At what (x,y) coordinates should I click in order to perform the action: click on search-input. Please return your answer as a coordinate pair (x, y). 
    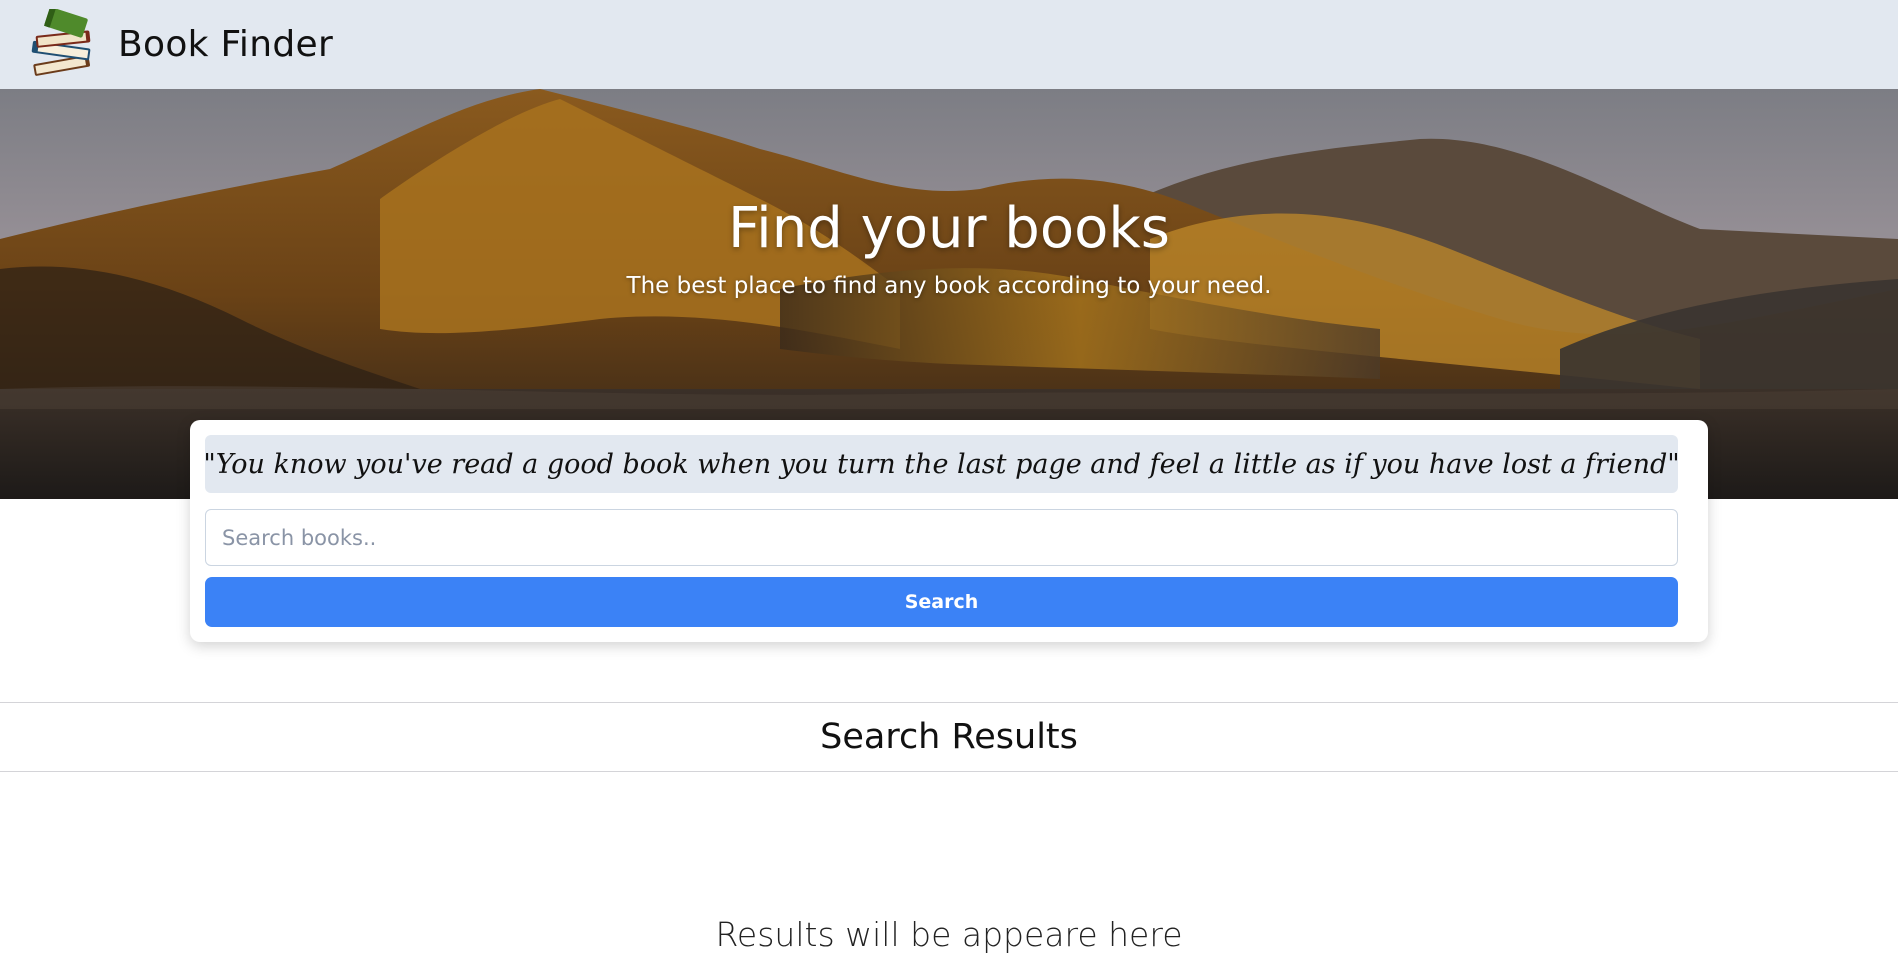
    Looking at the image, I should click on (941, 537).